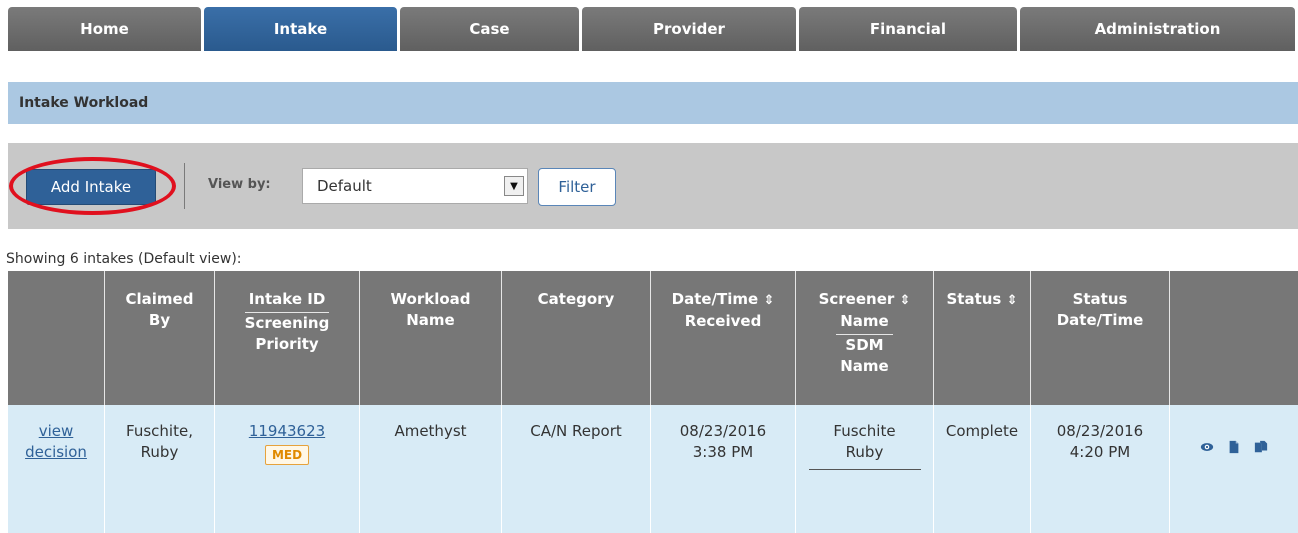  I want to click on cell-received: 08/23/2016 3:38 PM, so click(723, 469).